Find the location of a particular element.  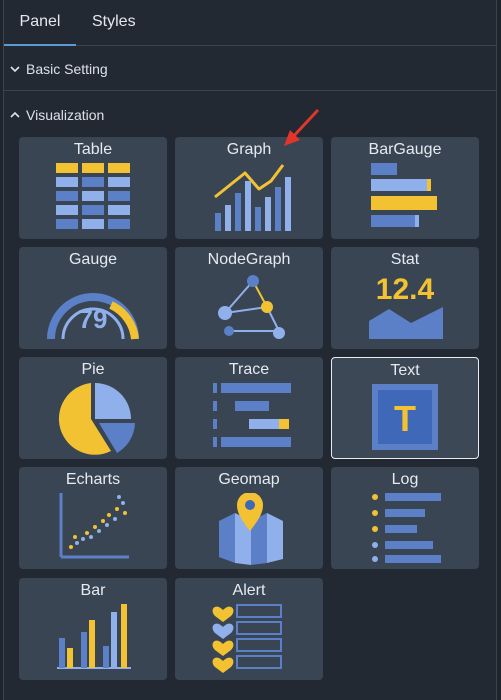

viz-card-label: Alert is located at coordinates (249, 590).